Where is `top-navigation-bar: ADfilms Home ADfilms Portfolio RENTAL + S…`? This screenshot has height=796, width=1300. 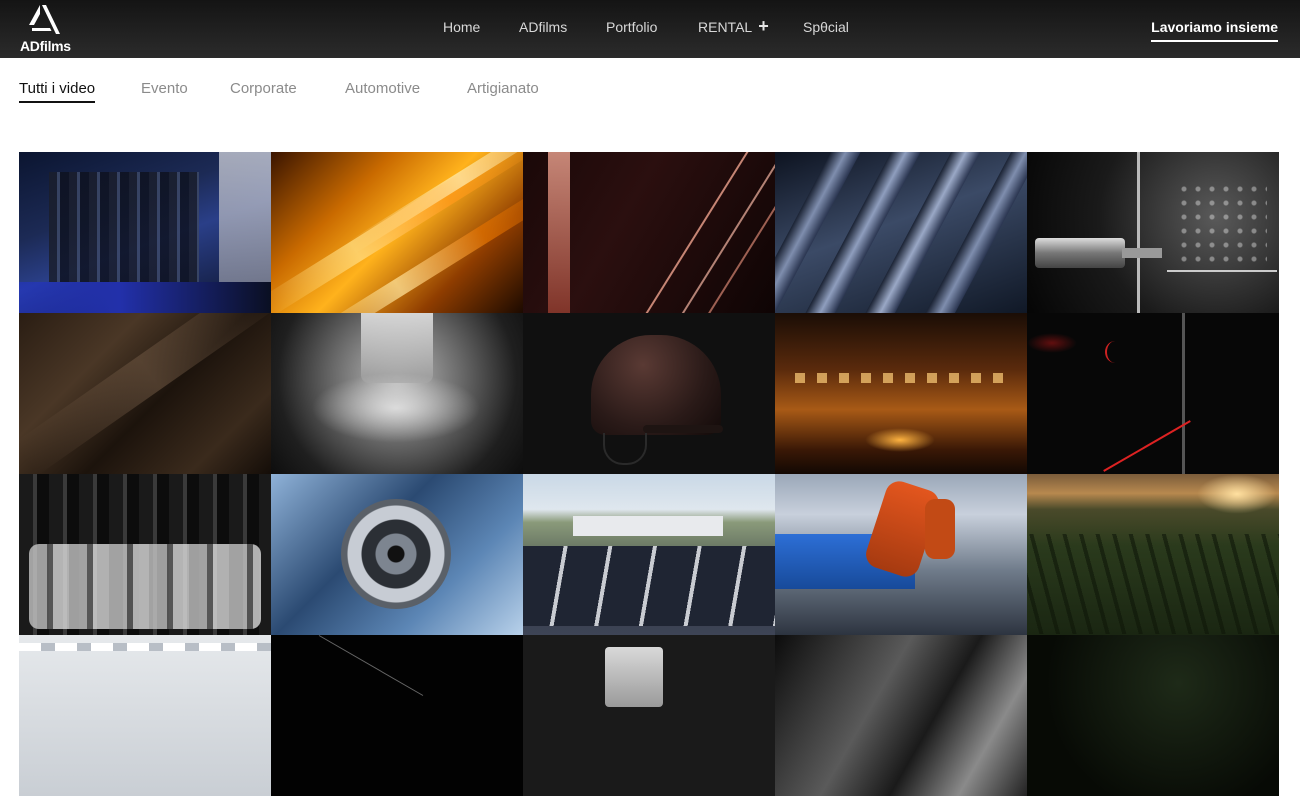
top-navigation-bar: ADfilms Home ADfilms Portfolio RENTAL + S… is located at coordinates (650, 29).